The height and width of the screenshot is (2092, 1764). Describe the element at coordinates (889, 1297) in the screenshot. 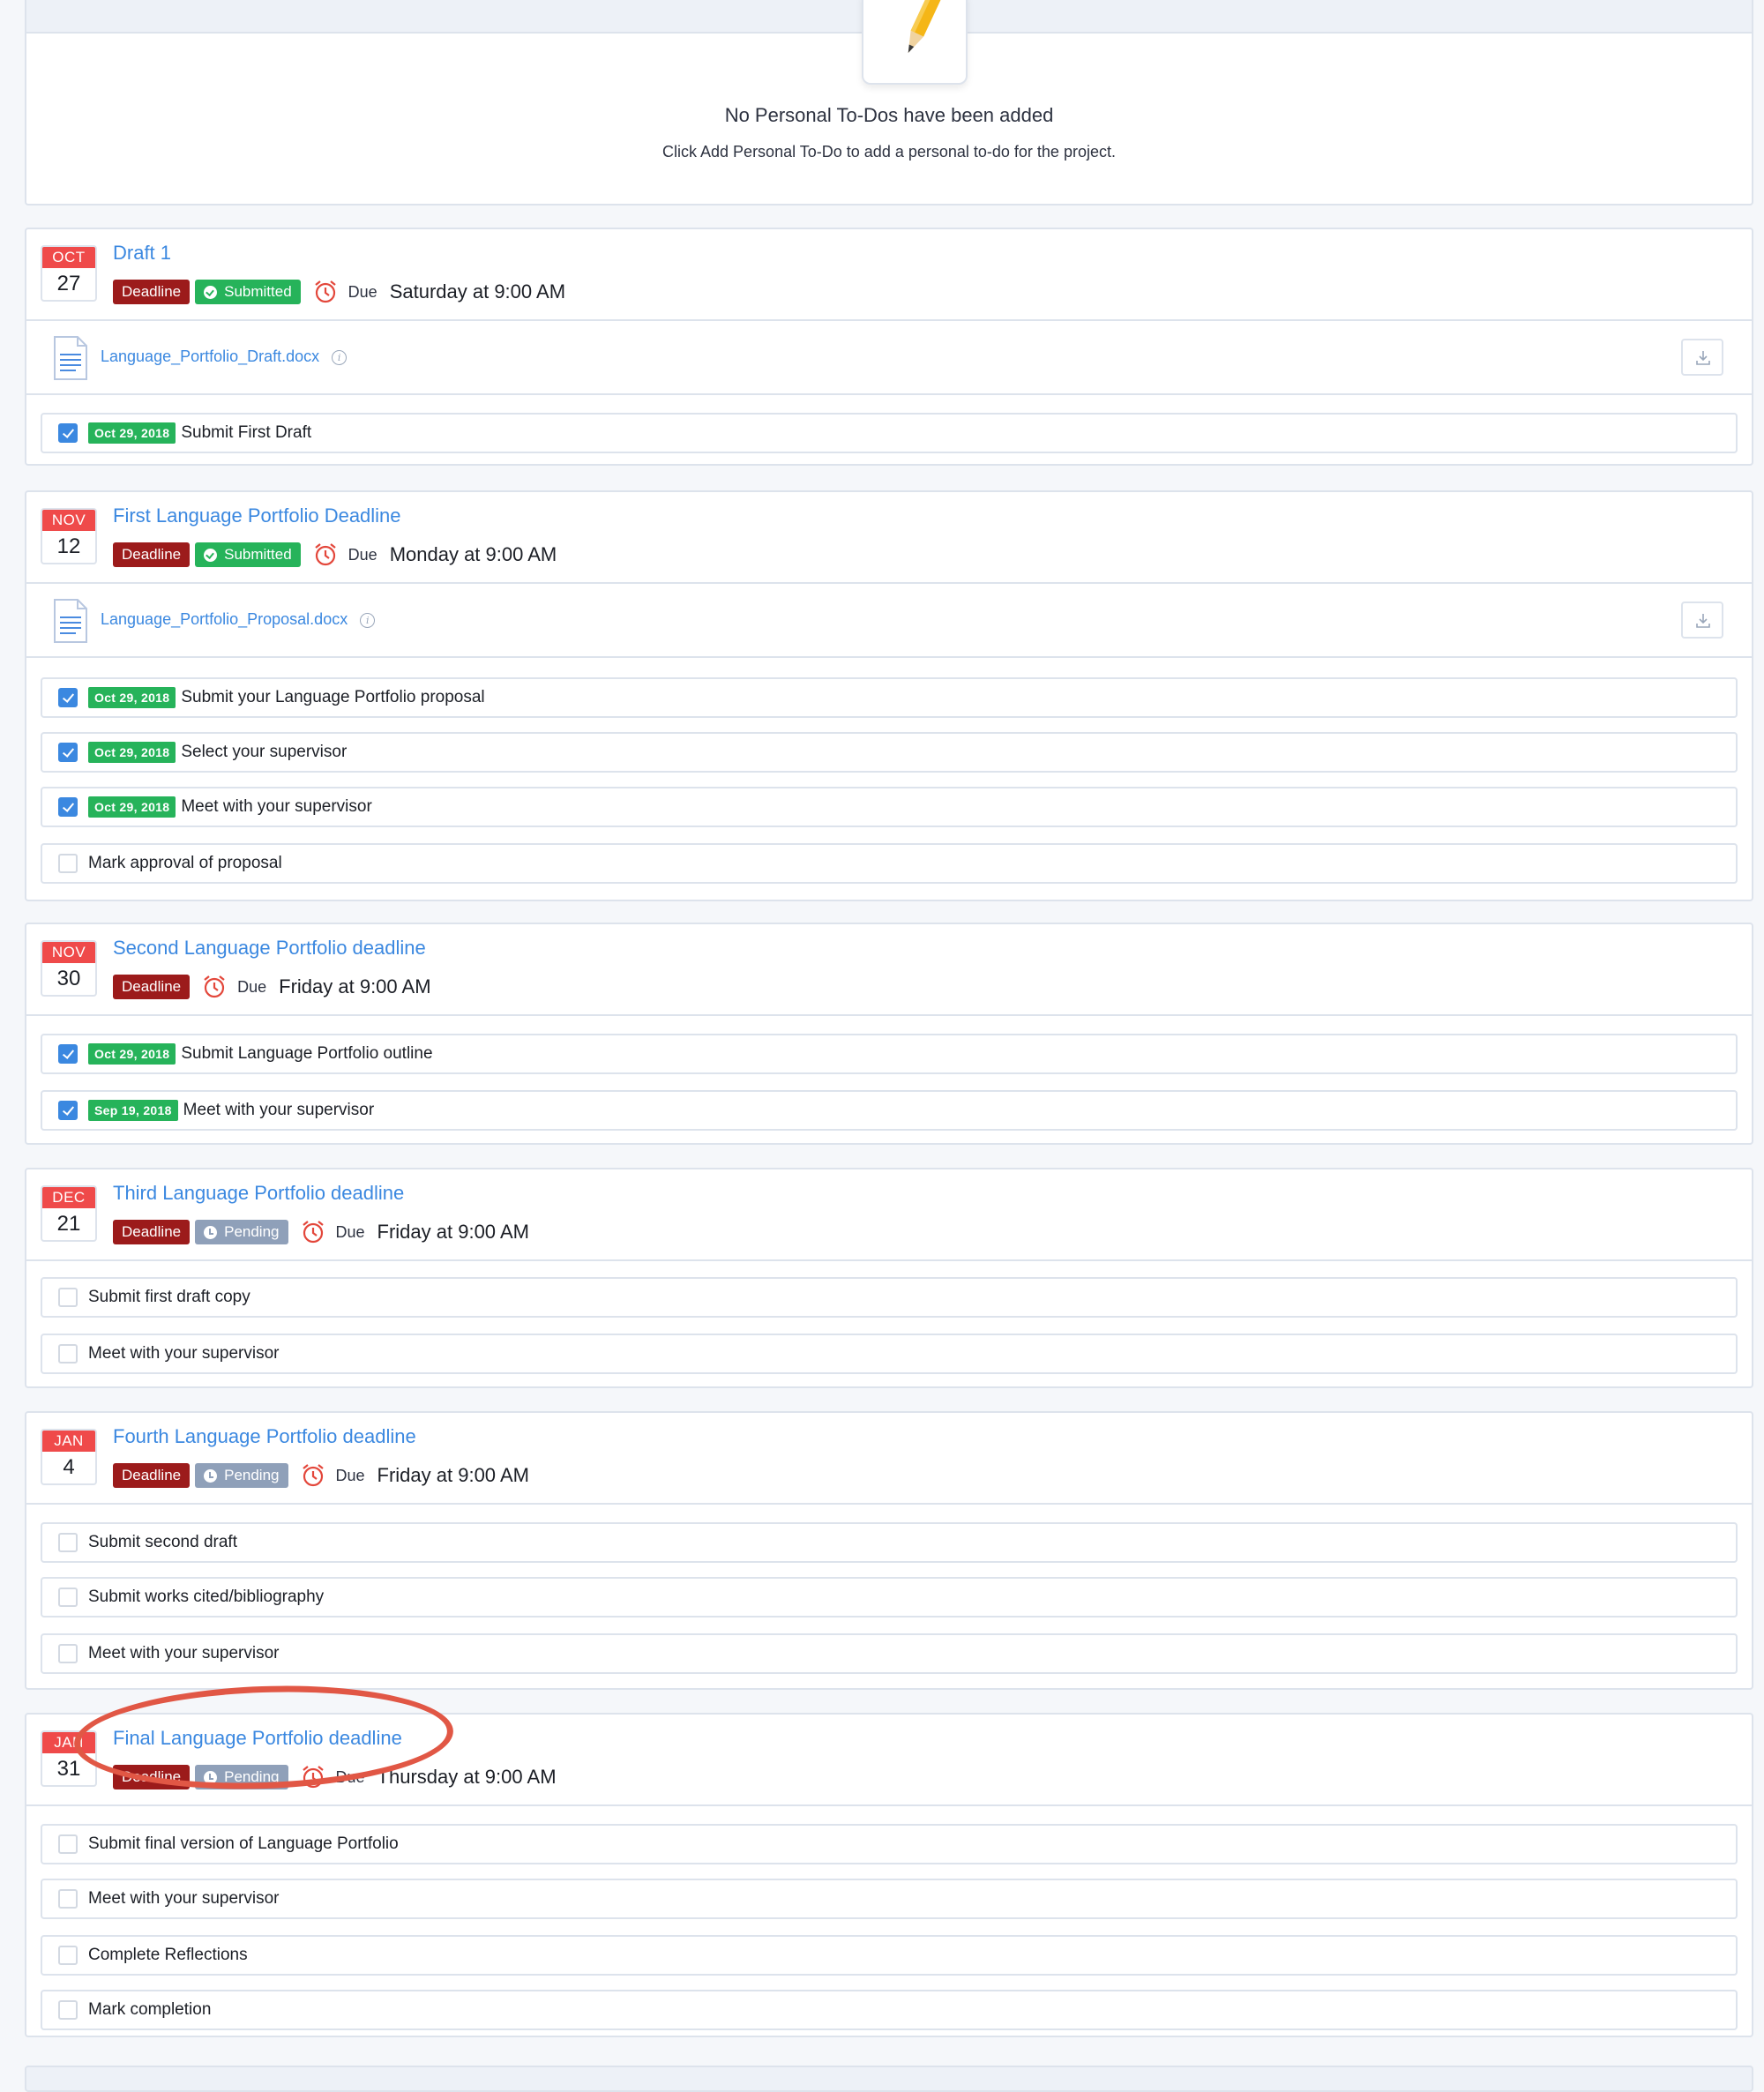

I see `task-item: Submit first draft copy` at that location.